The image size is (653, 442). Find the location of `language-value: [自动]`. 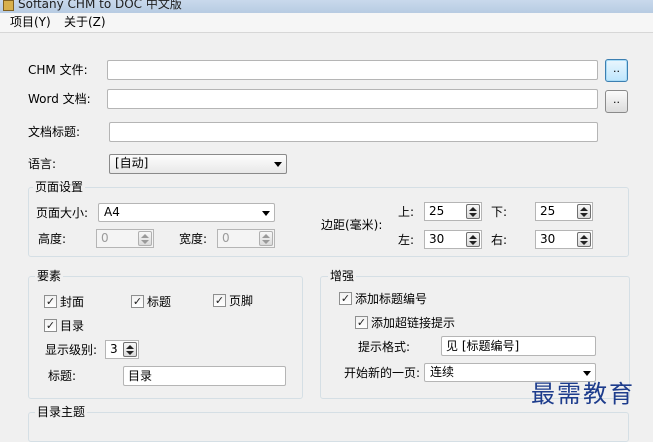

language-value: [自动] is located at coordinates (132, 163).